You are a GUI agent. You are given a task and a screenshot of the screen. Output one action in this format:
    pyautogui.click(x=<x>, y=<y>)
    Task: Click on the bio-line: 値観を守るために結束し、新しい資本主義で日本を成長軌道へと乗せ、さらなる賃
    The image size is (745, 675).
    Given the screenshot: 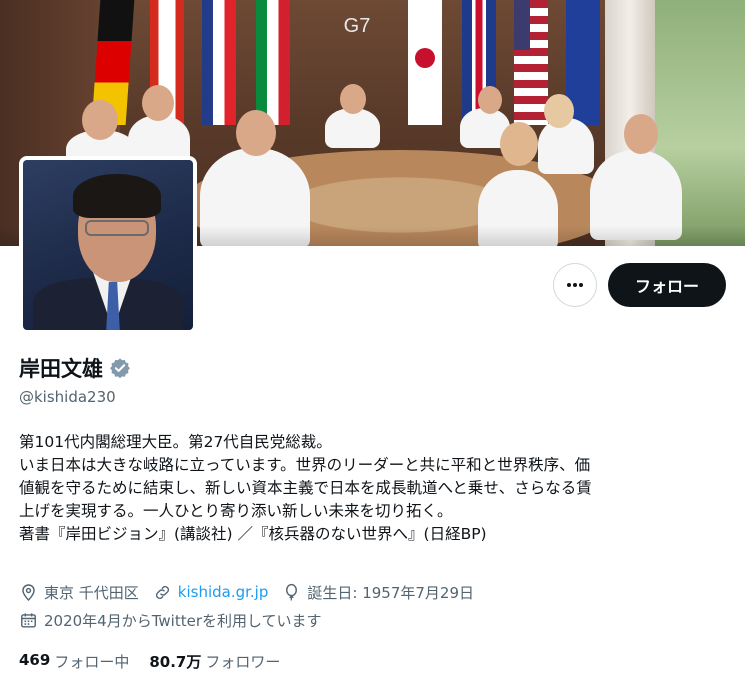 What is the action you would take?
    pyautogui.click(x=305, y=488)
    